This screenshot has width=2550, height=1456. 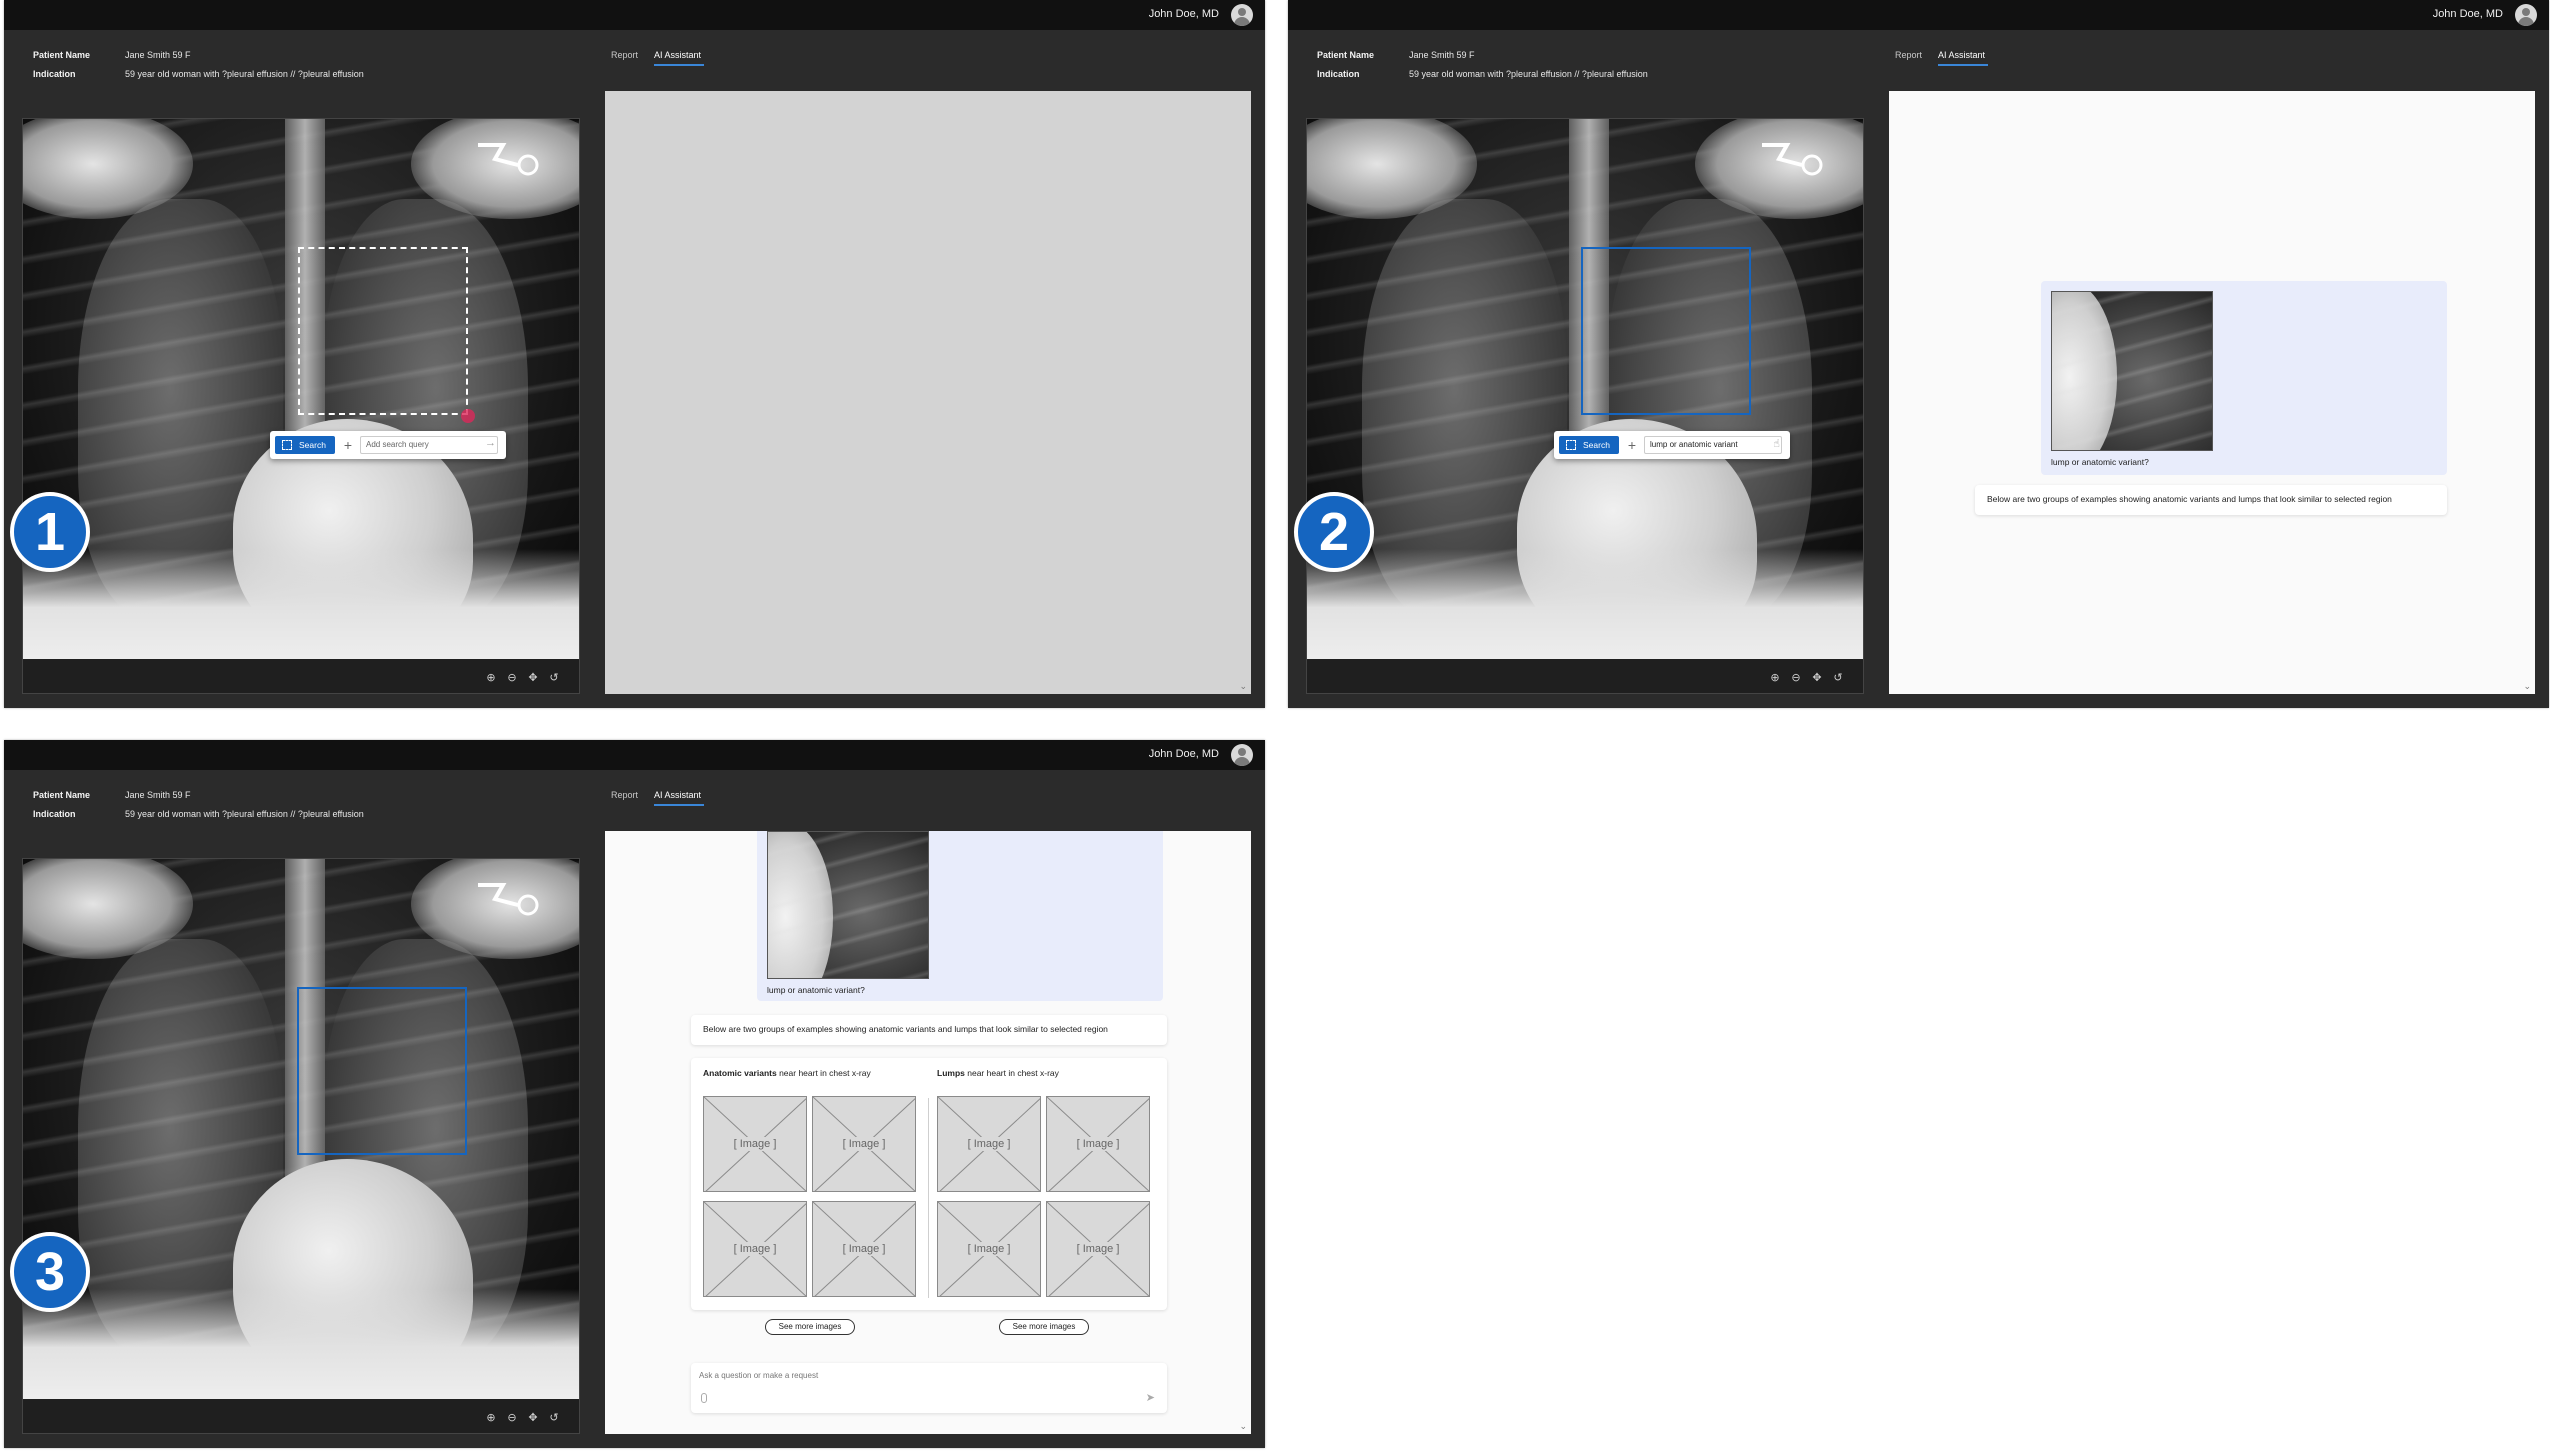 I want to click on search-query-input: lump or anatomic variant, so click(x=1713, y=445).